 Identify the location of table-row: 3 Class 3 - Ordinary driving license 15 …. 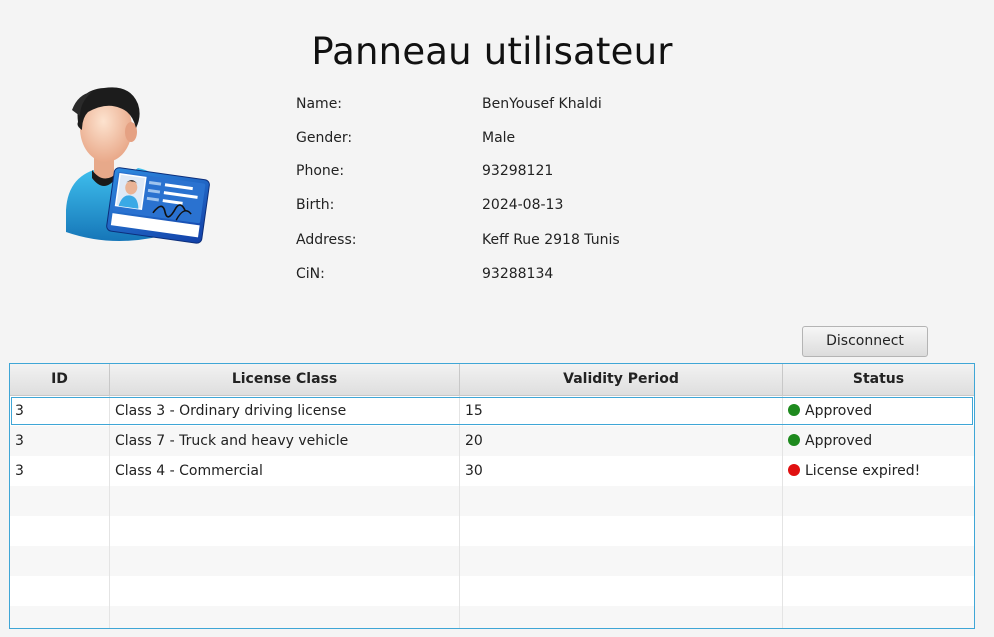
(492, 411).